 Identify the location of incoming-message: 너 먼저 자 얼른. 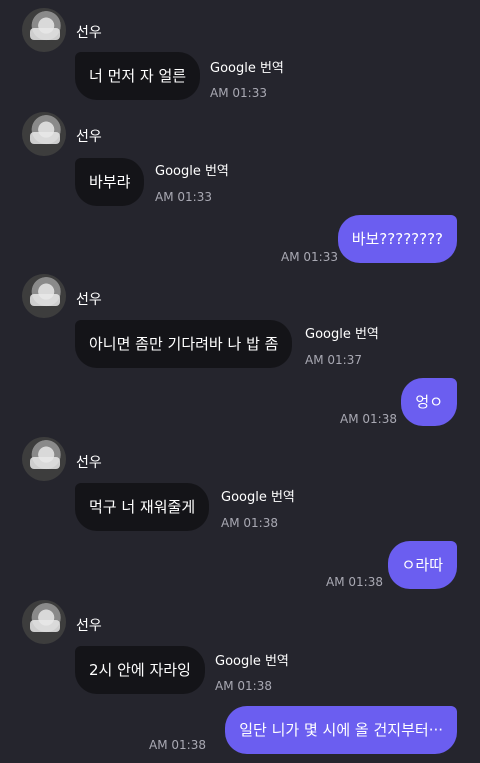
(138, 76).